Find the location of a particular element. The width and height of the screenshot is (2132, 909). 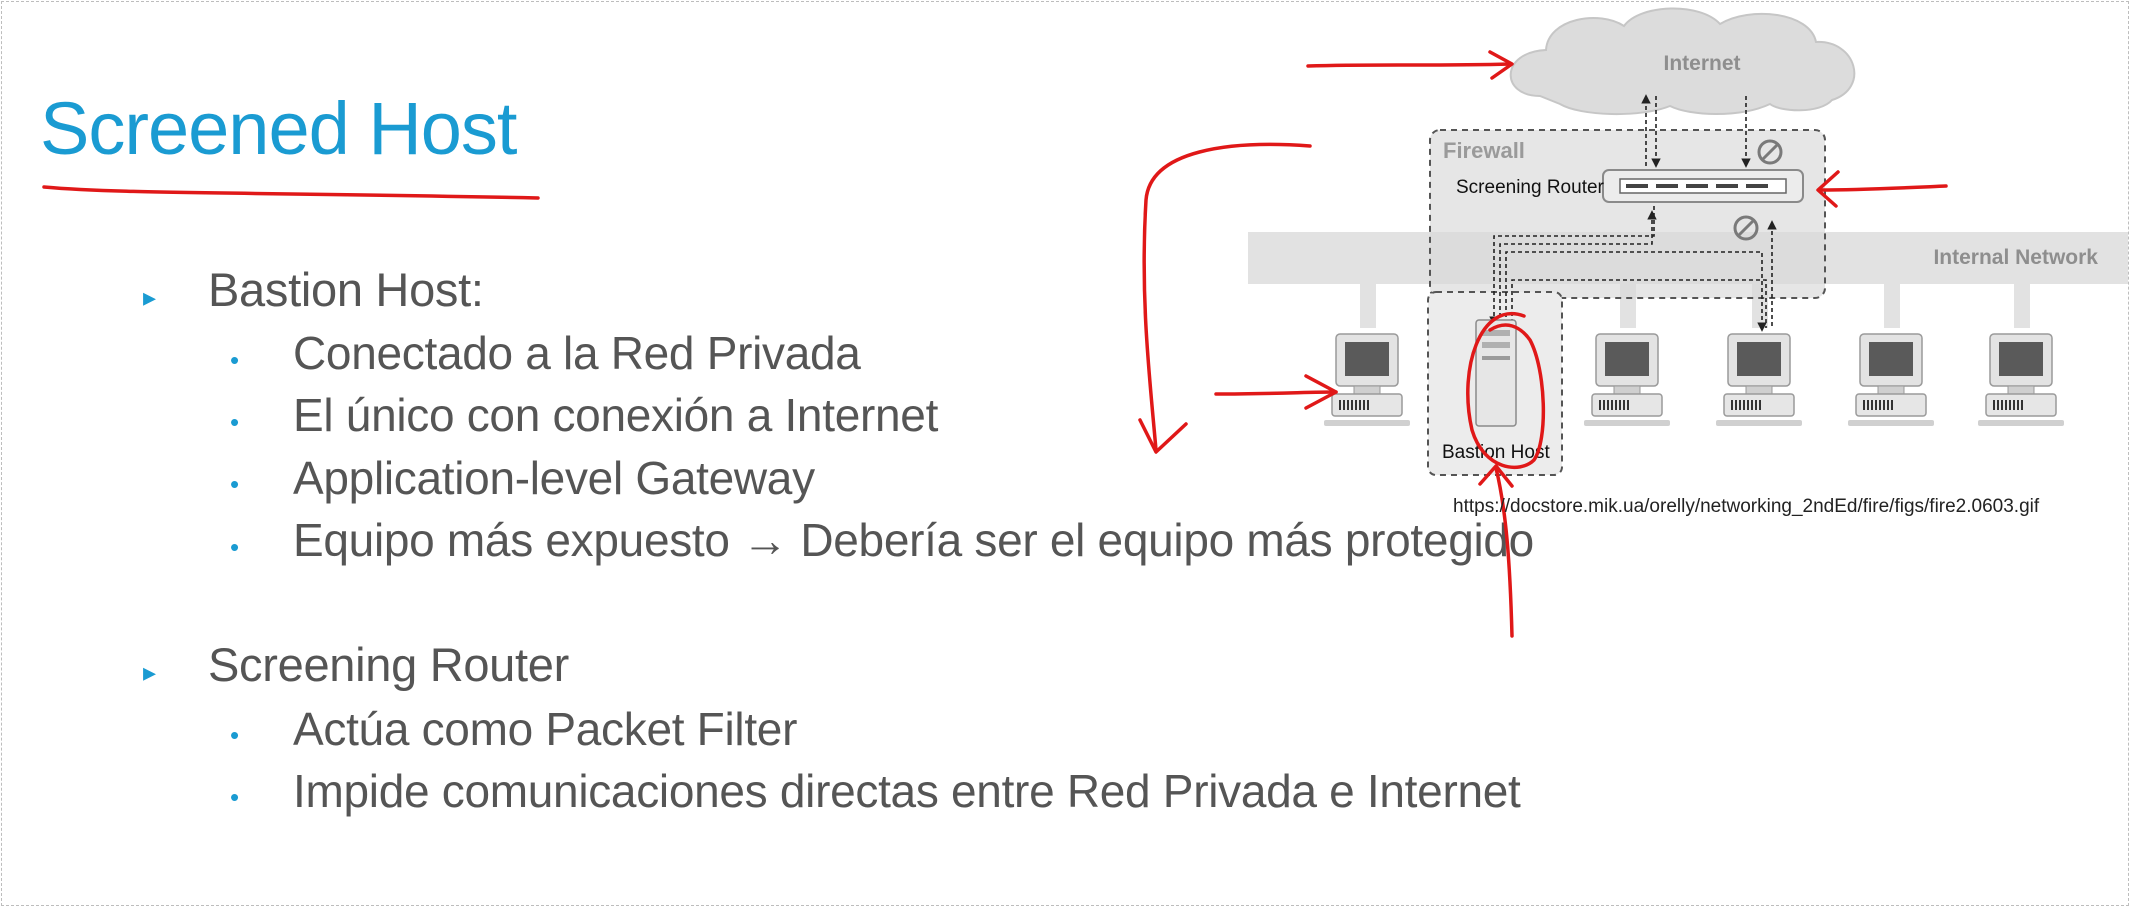

internet-cloud: Internet is located at coordinates (1682, 61).